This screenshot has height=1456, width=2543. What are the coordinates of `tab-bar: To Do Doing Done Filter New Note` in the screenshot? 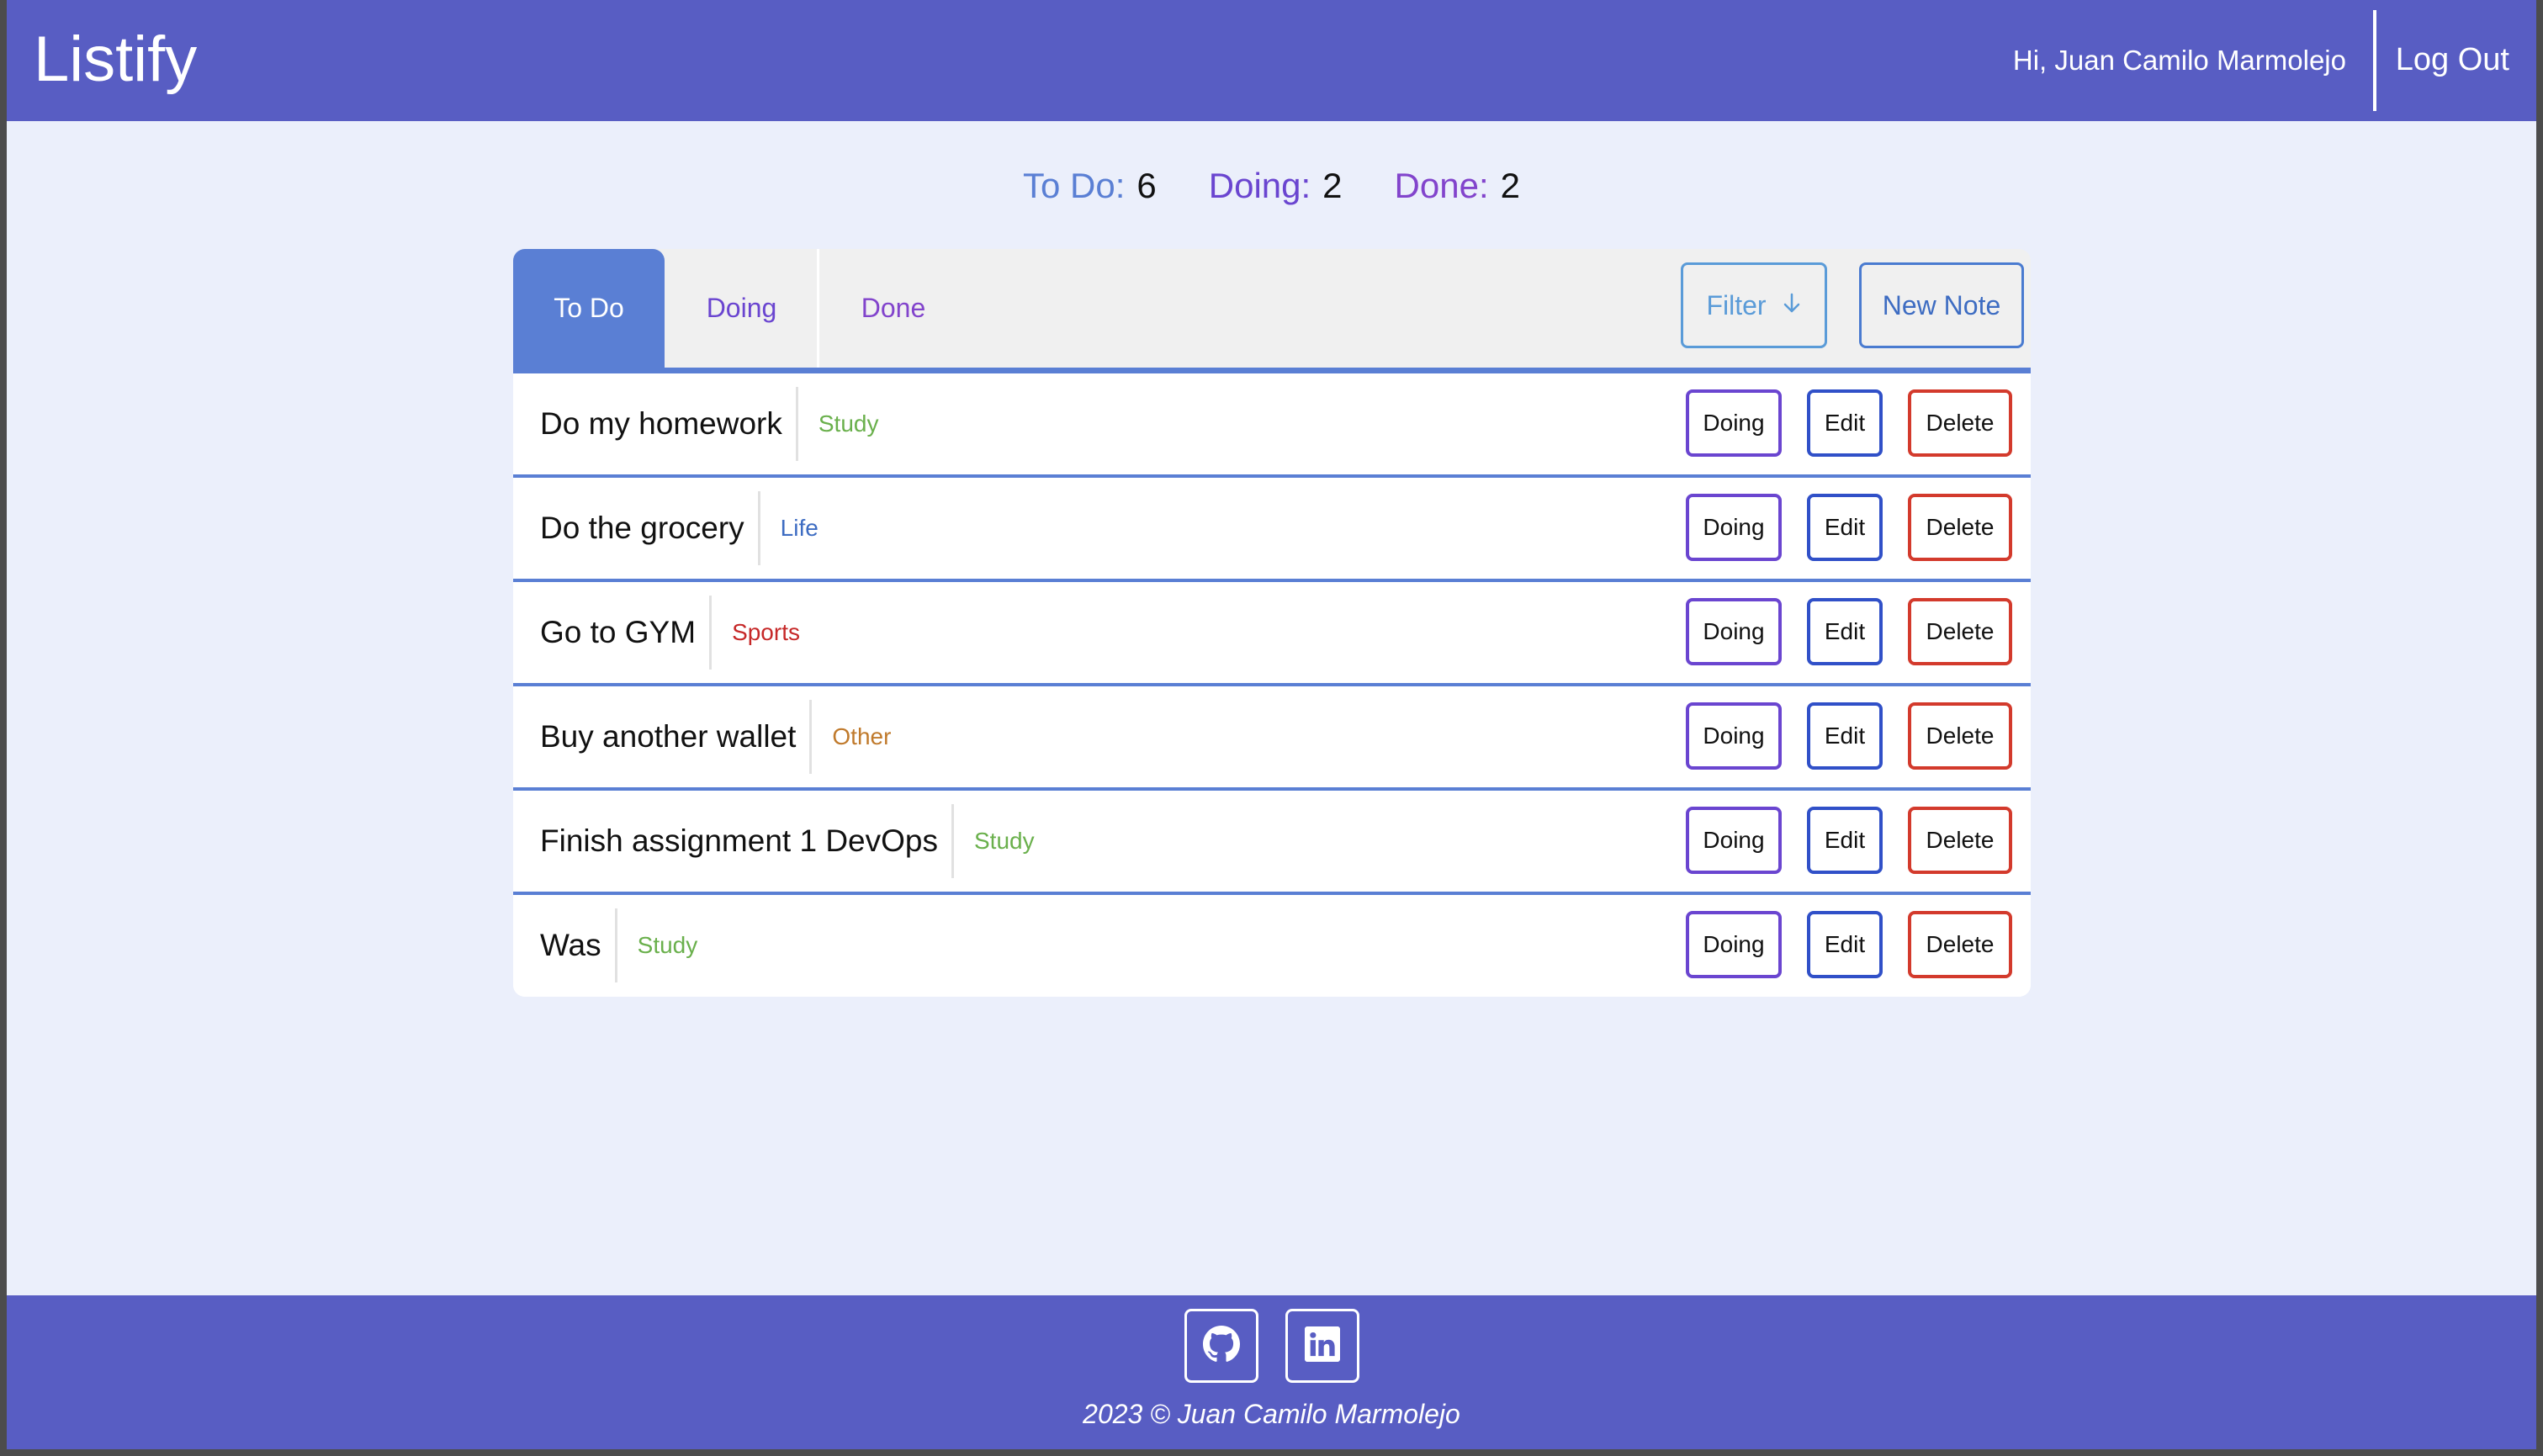 It's located at (1272, 311).